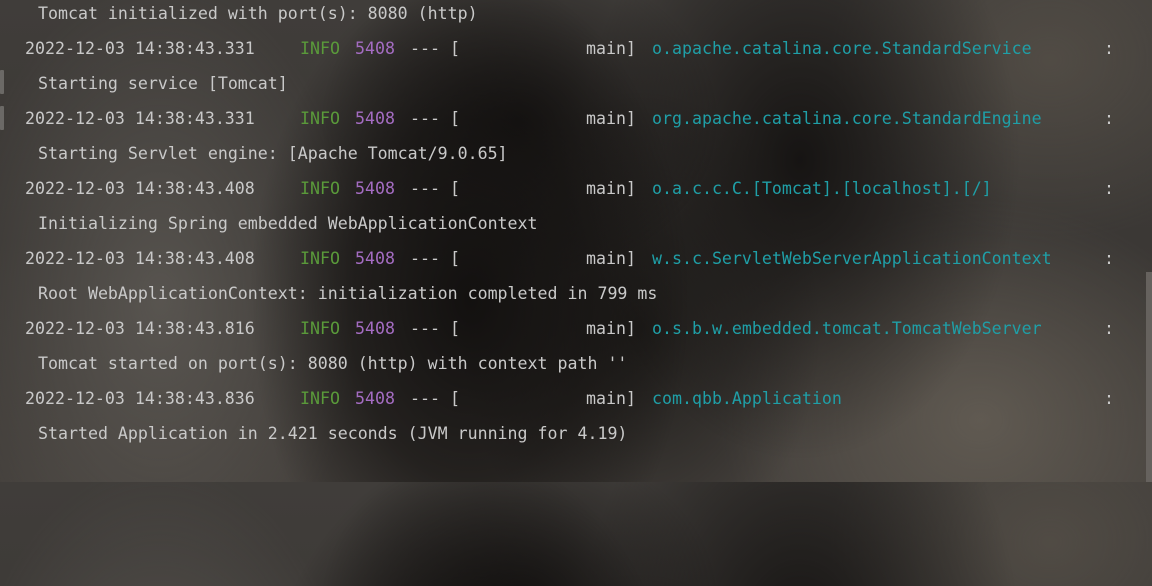  Describe the element at coordinates (140, 398) in the screenshot. I see `log-timestamp: 2022-12-03 14:38:43.836` at that location.